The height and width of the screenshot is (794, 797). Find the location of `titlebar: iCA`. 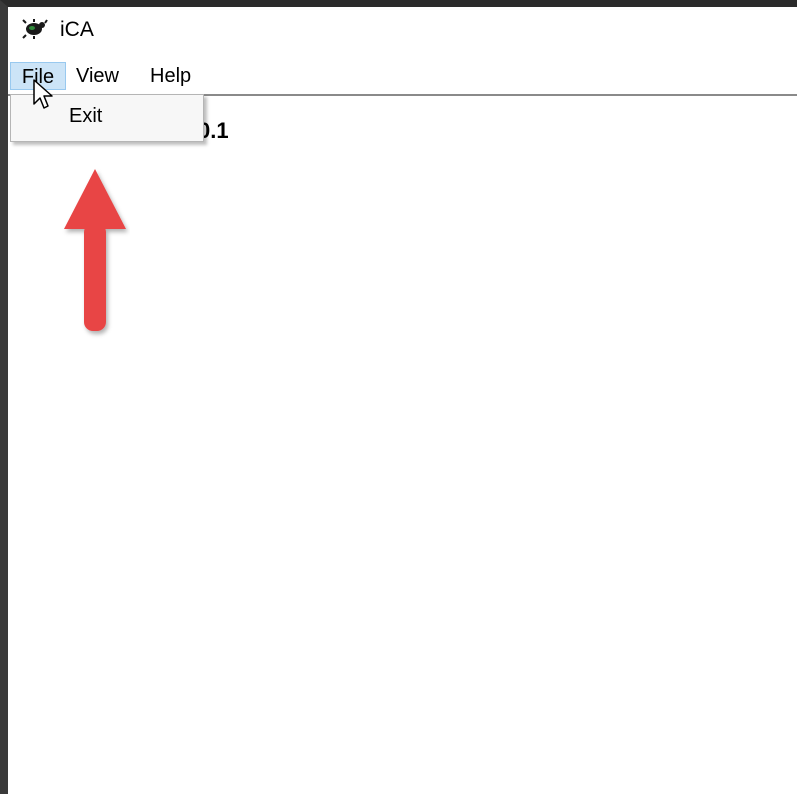

titlebar: iCA is located at coordinates (402, 31).